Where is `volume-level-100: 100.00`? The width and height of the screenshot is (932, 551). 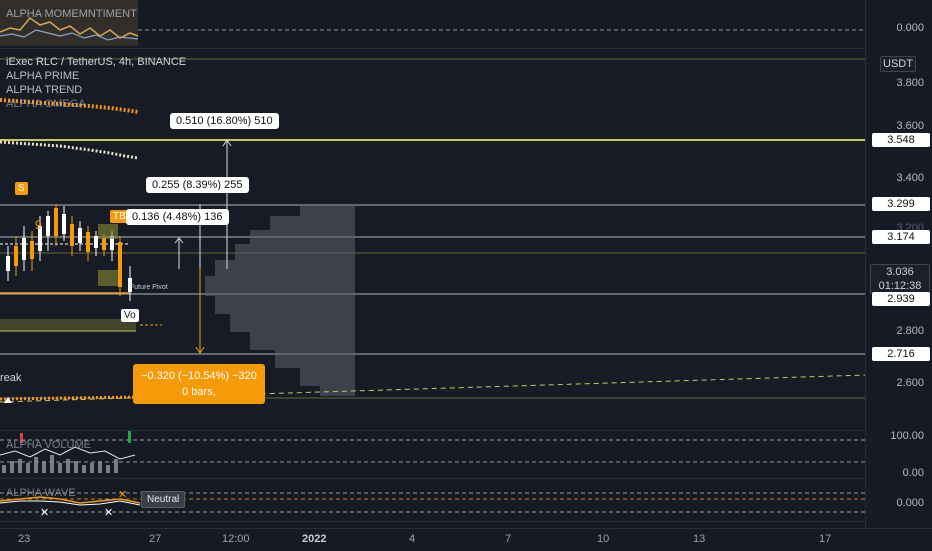
volume-level-100: 100.00 is located at coordinates (907, 436).